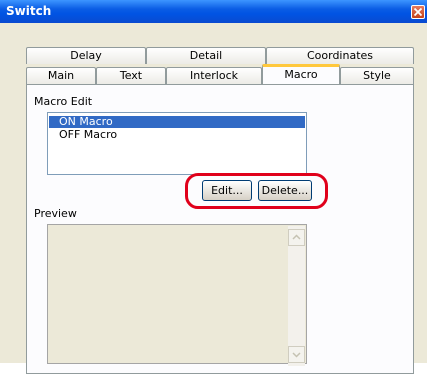  What do you see at coordinates (86, 55) in the screenshot?
I see `tab-delay: Delay` at bounding box center [86, 55].